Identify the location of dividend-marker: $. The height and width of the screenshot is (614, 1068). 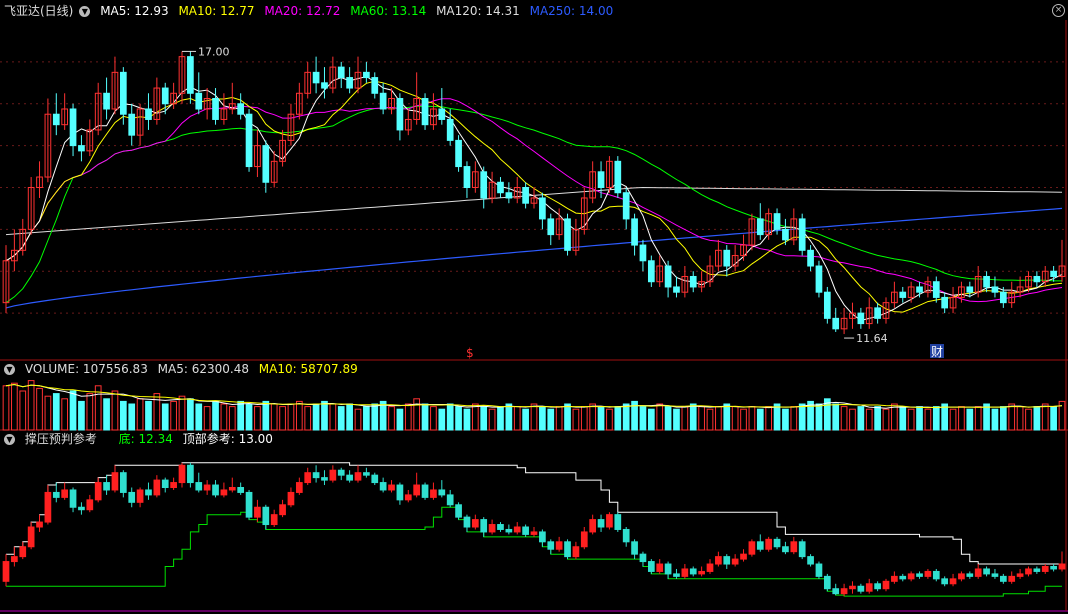
(470, 353).